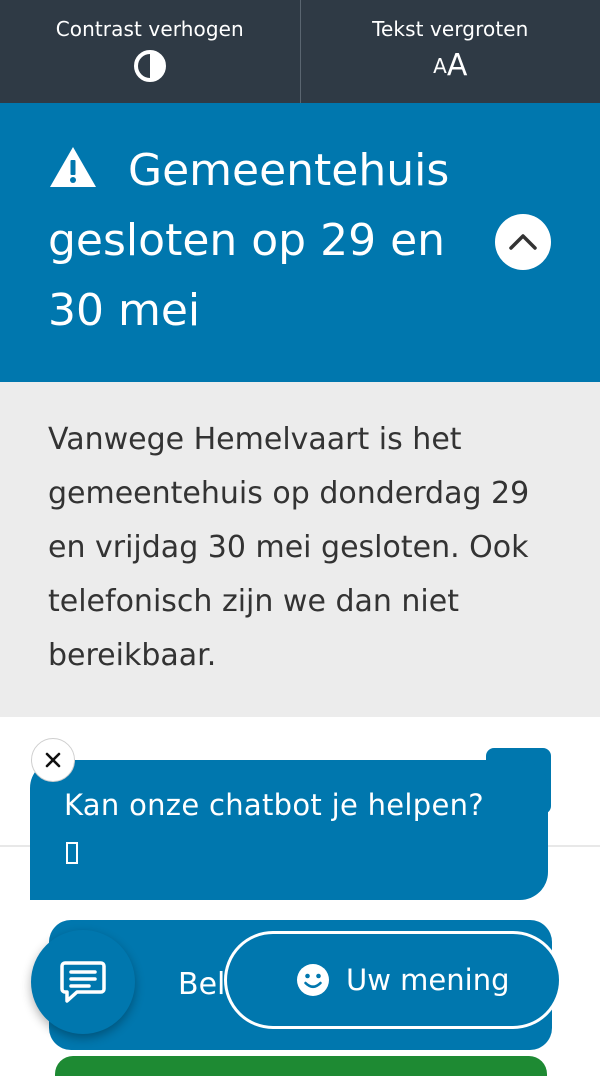 The width and height of the screenshot is (600, 1076). I want to click on close-icon, so click(53, 760).